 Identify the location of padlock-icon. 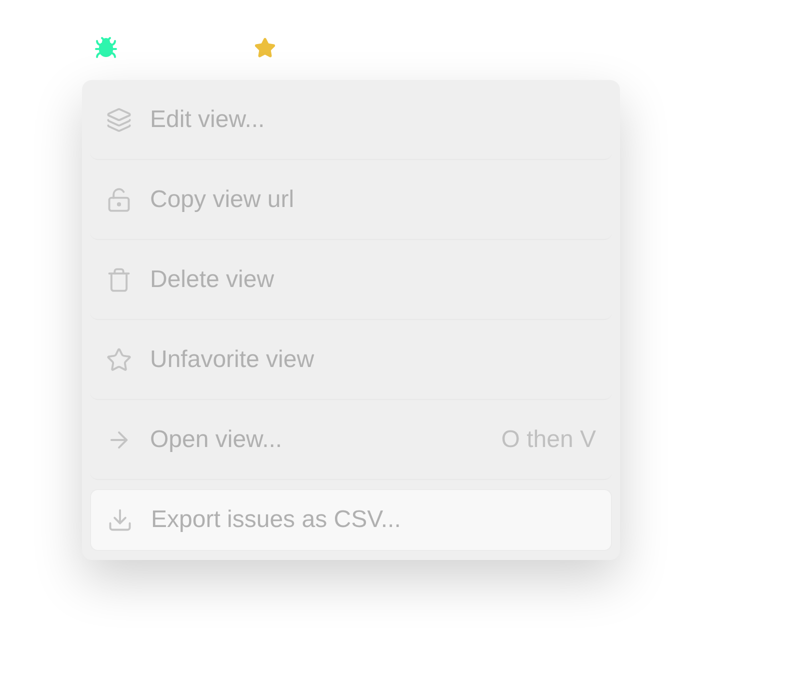
(119, 199).